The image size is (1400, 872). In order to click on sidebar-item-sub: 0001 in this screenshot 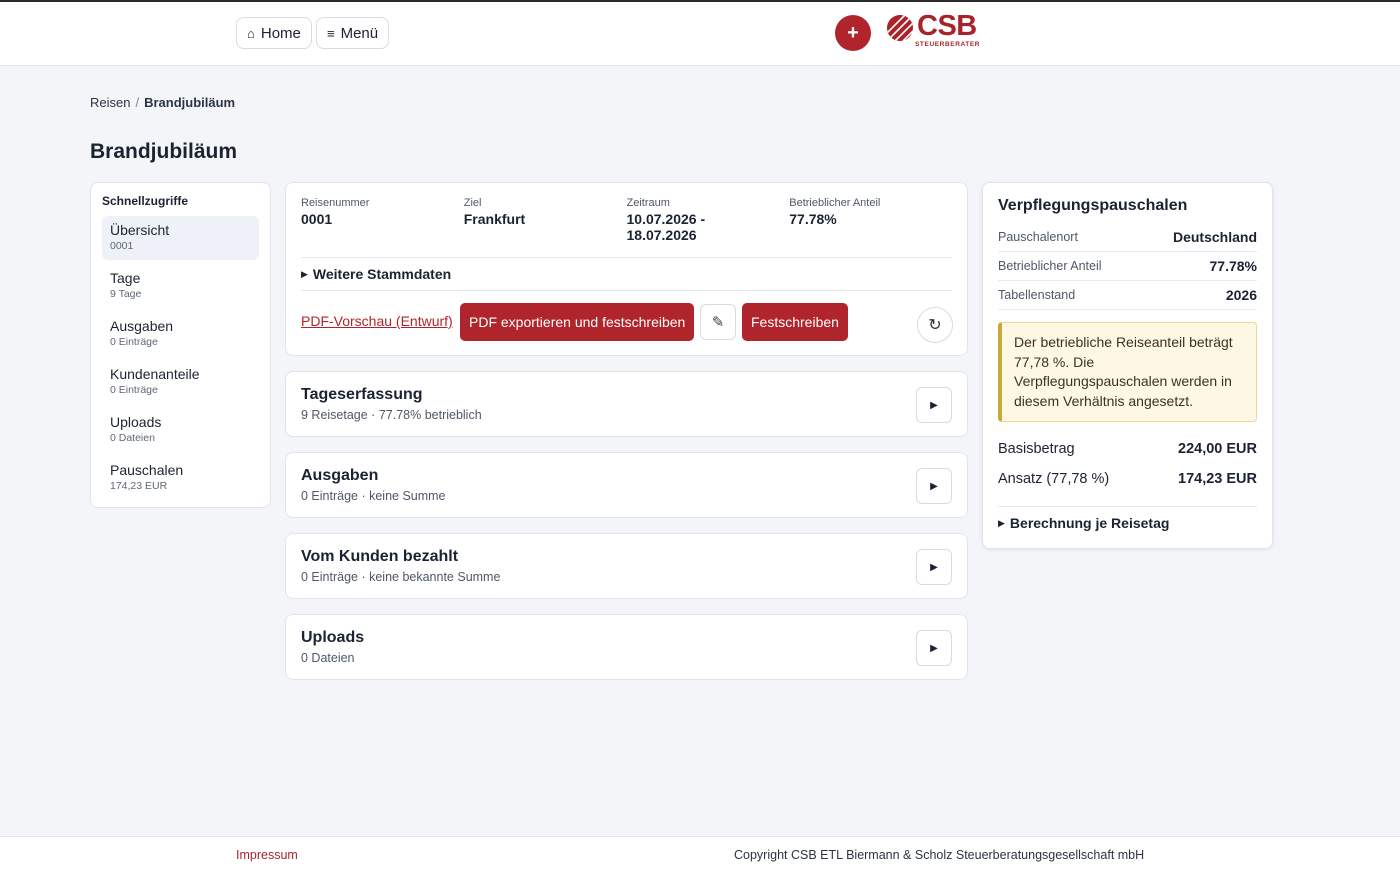, I will do `click(122, 246)`.